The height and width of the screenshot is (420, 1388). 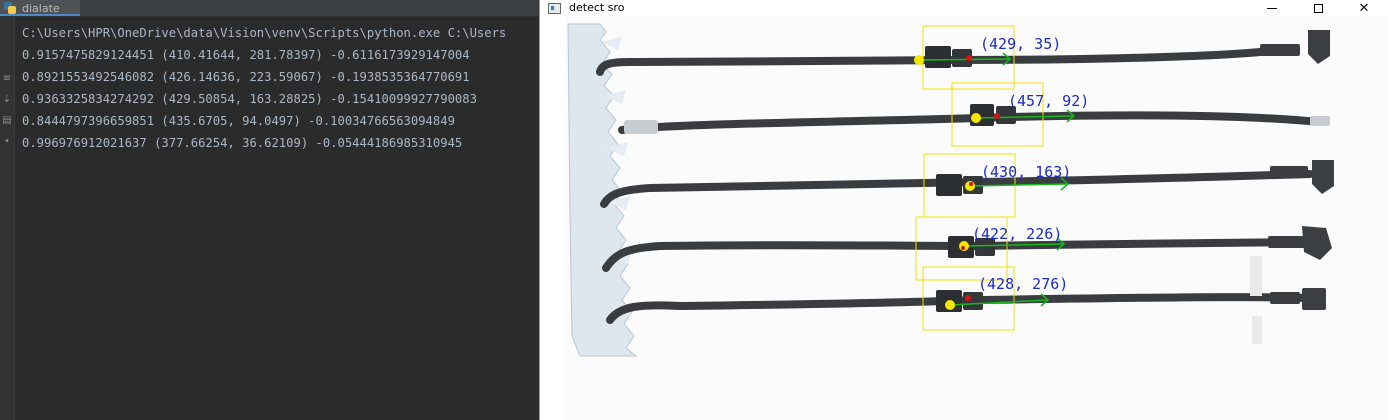 I want to click on detection-label: (428, 276), so click(x=1023, y=284).